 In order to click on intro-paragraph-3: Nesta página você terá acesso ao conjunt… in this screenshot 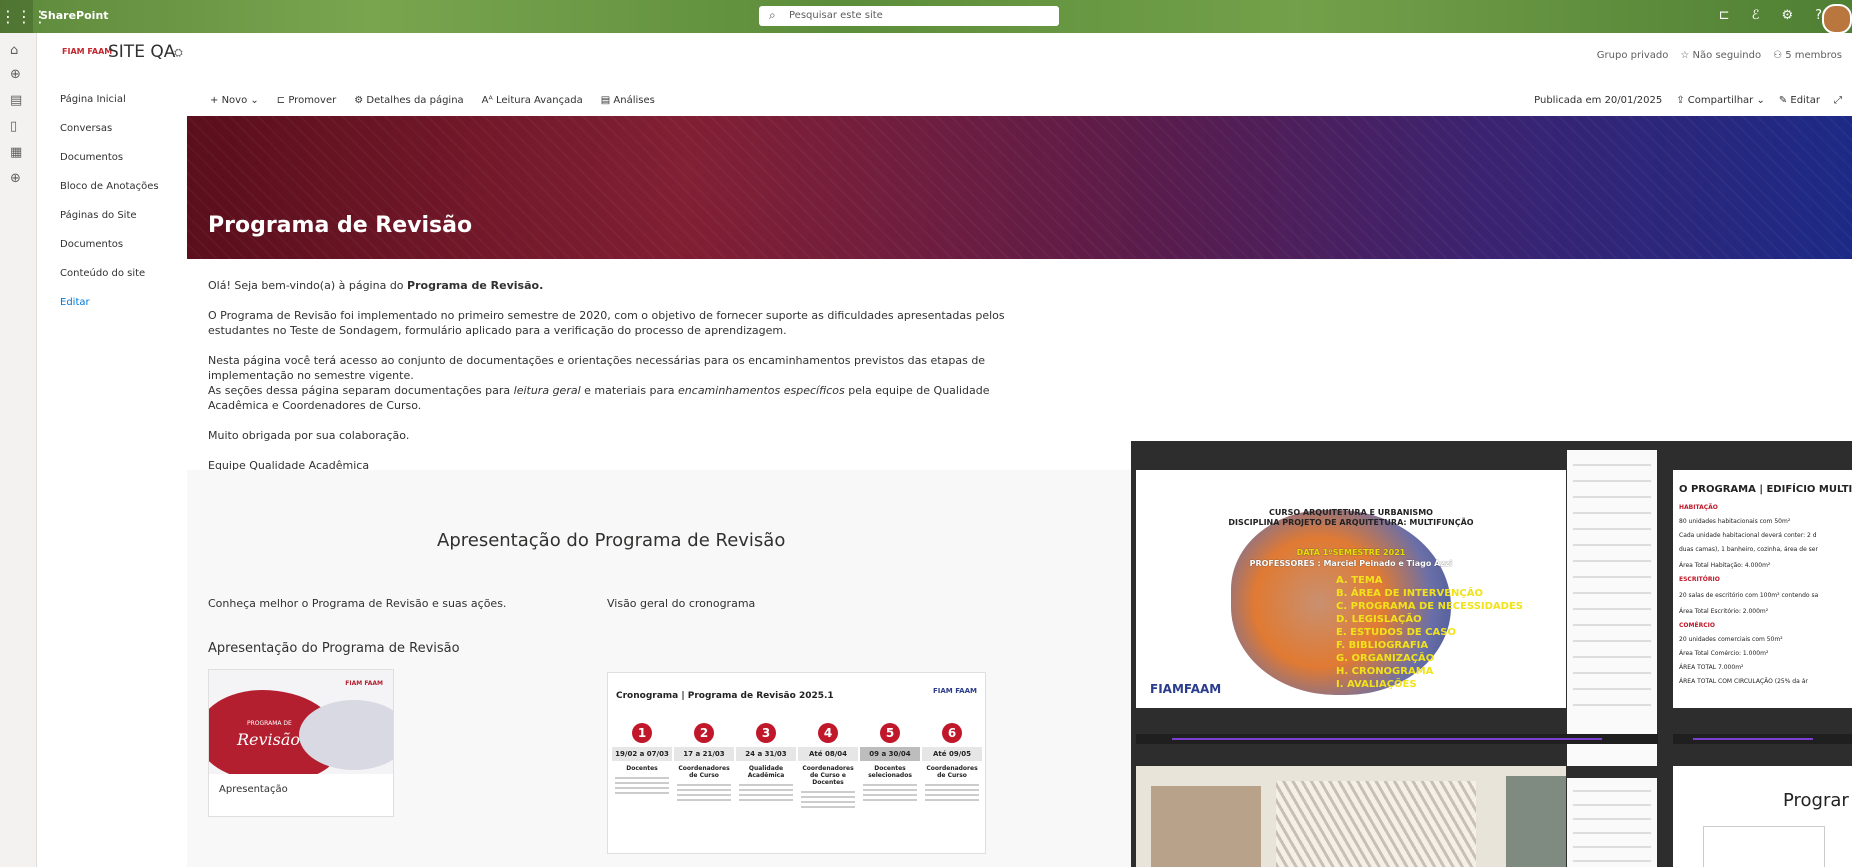, I will do `click(599, 383)`.